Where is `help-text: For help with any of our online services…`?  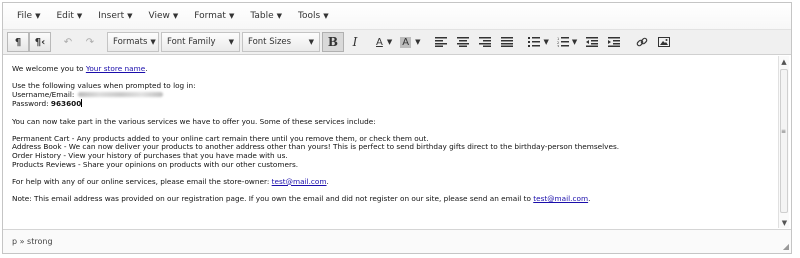
help-text: For help with any of our online services… is located at coordinates (142, 181).